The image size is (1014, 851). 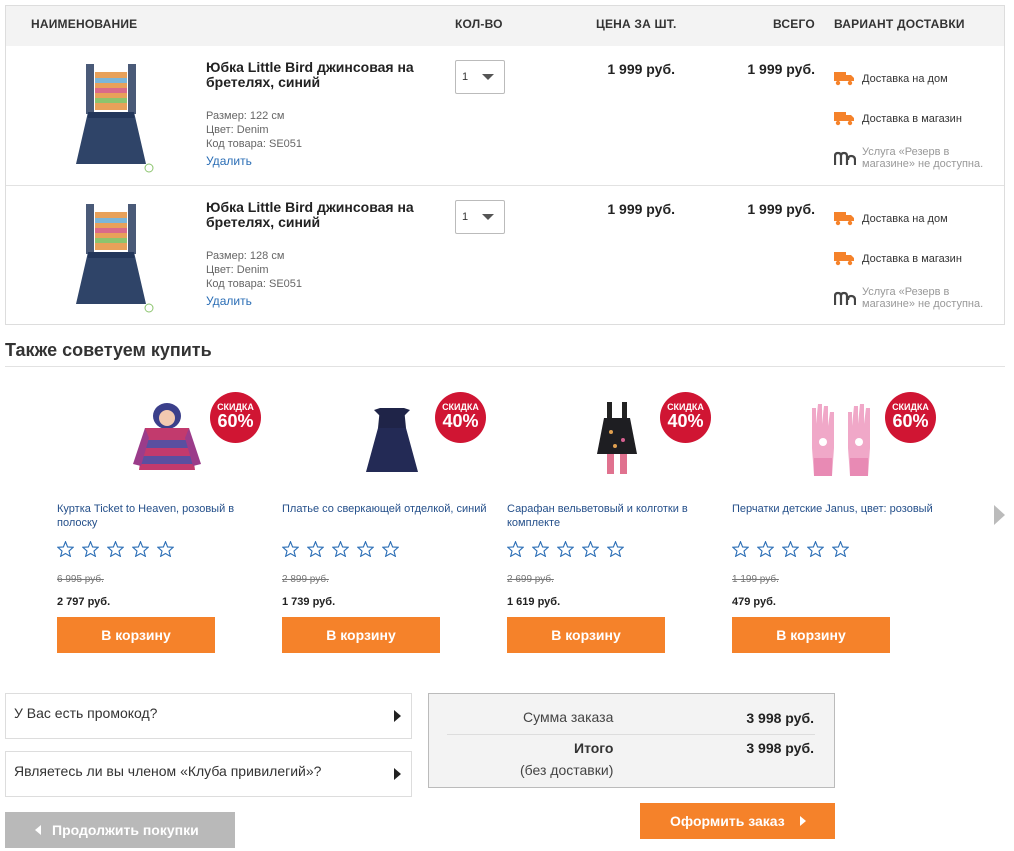 I want to click on gloves-image, so click(x=842, y=438).